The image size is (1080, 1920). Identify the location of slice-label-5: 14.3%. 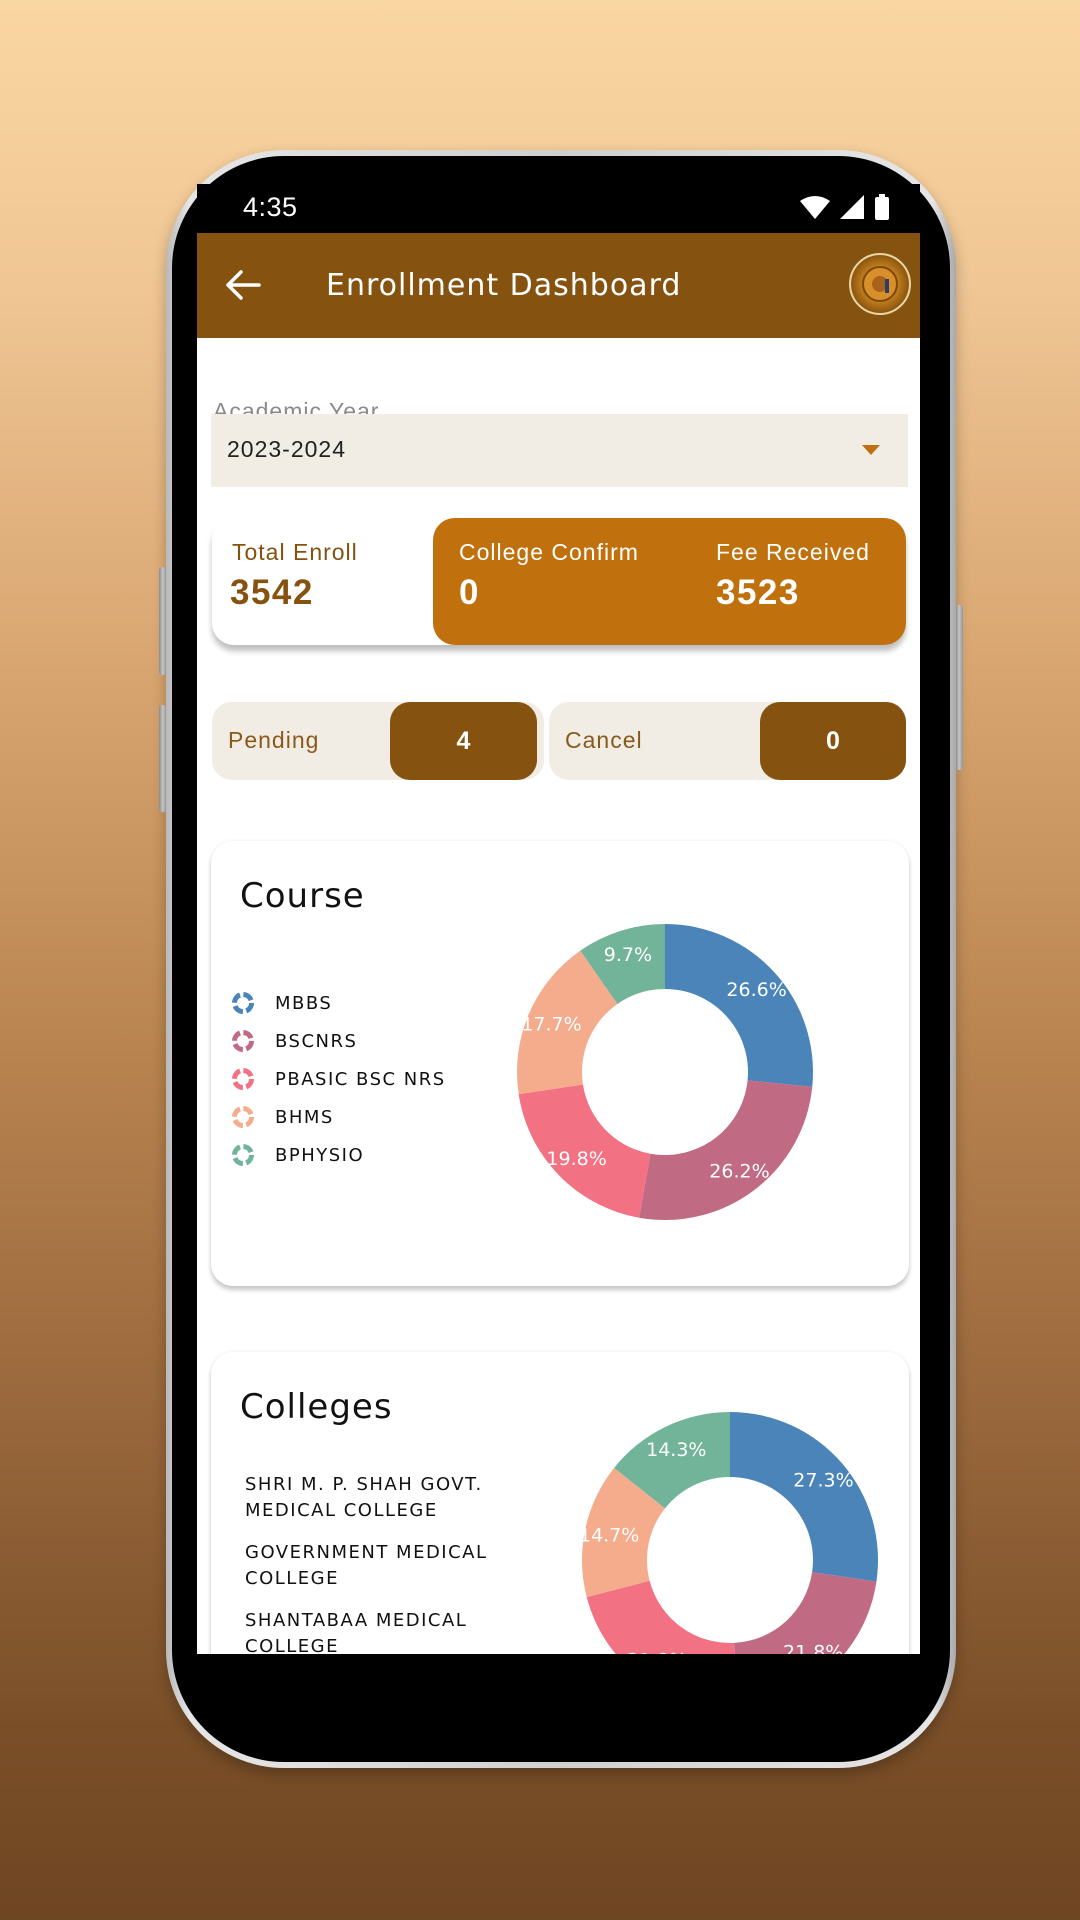
(676, 1450).